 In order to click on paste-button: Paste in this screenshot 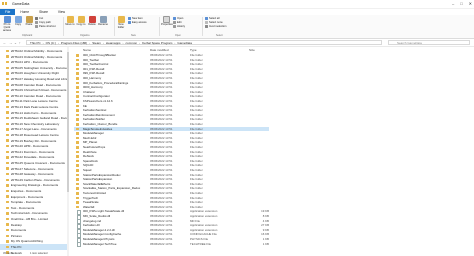, I will do `click(29, 21)`.